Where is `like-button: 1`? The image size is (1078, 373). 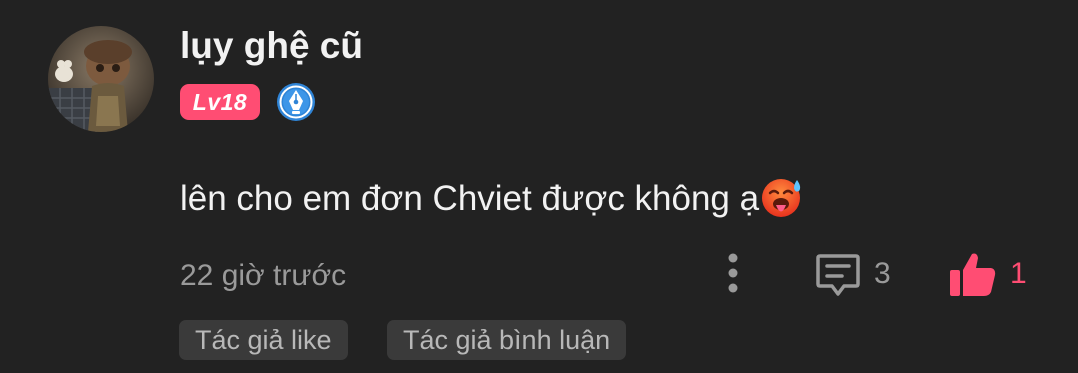 like-button: 1 is located at coordinates (987, 274).